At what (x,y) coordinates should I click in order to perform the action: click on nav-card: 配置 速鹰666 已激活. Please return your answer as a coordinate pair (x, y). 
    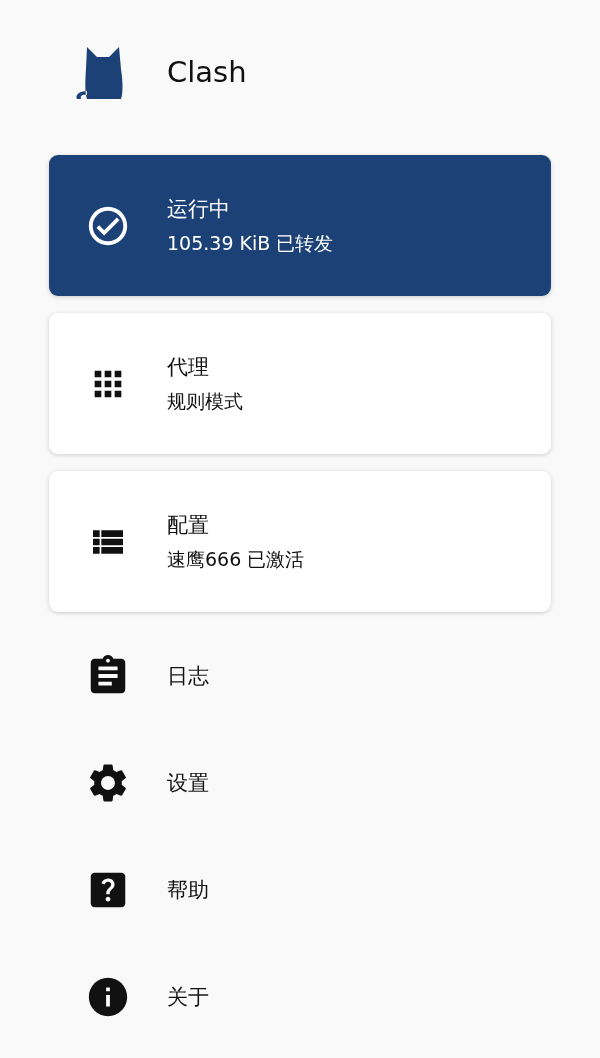
    Looking at the image, I should click on (300, 541).